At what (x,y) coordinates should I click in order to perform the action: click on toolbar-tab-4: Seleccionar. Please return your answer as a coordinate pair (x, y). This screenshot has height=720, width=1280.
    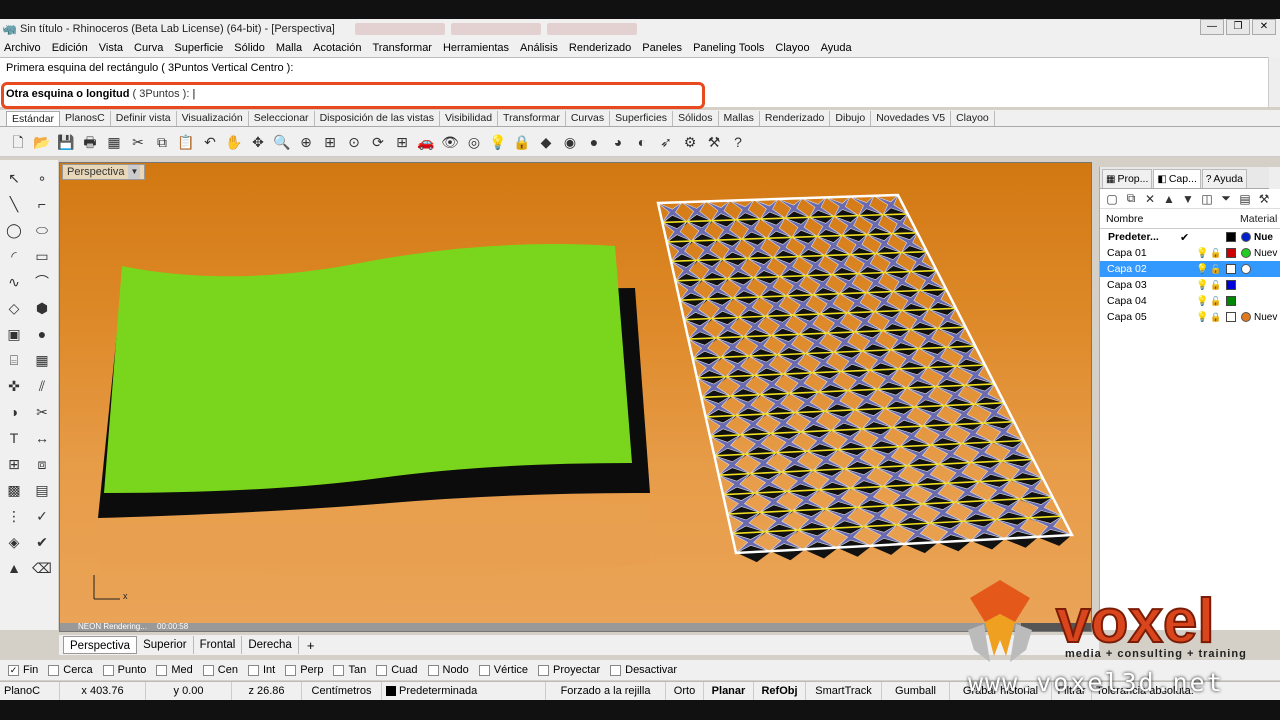
    Looking at the image, I should click on (282, 118).